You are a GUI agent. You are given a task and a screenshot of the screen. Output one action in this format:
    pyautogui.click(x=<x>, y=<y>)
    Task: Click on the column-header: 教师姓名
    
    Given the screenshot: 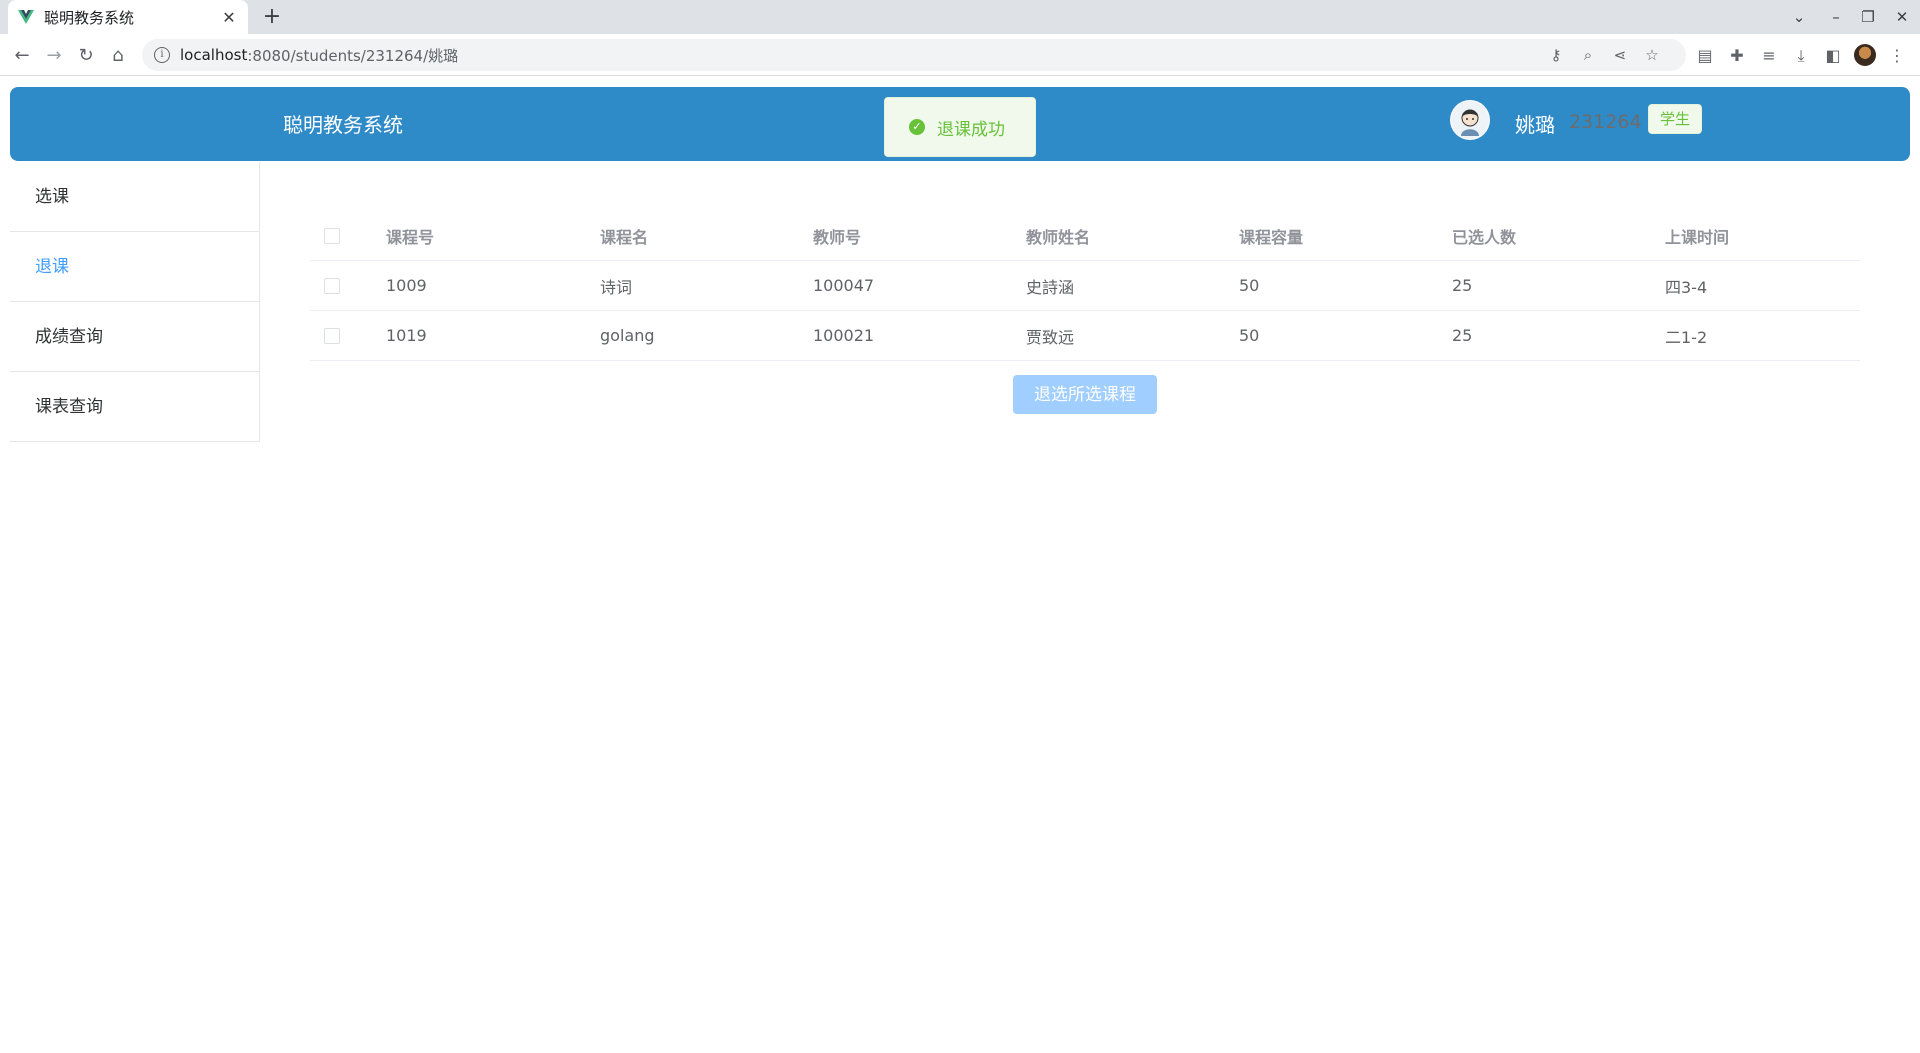 What is the action you would take?
    pyautogui.click(x=1058, y=237)
    